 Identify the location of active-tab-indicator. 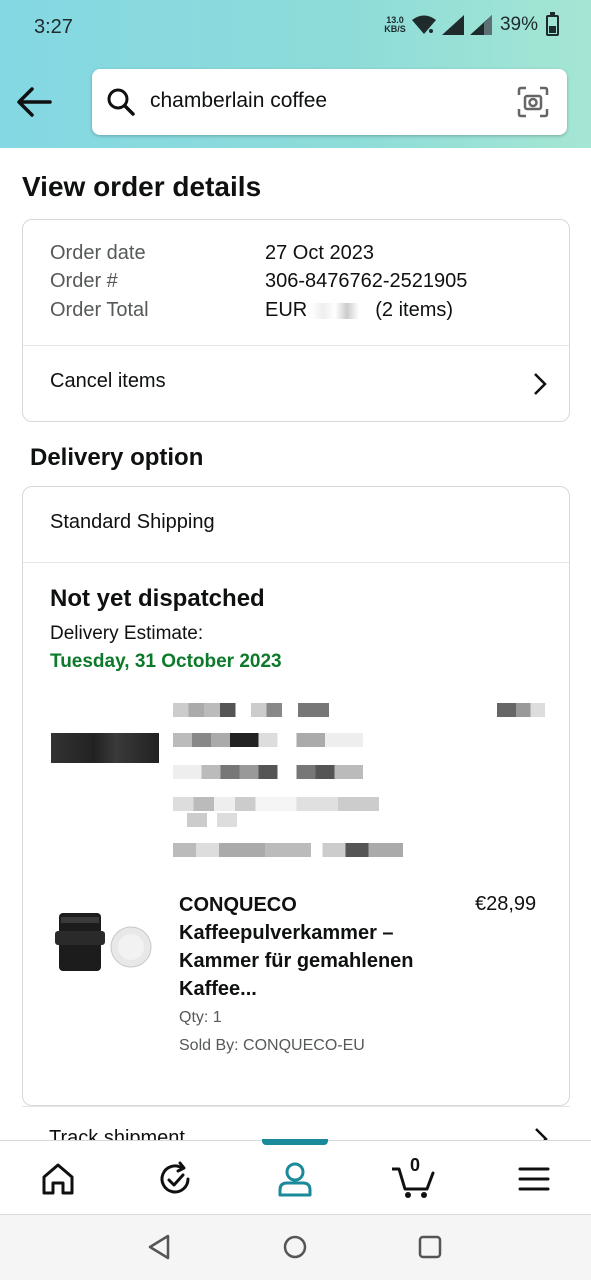
(295, 1142).